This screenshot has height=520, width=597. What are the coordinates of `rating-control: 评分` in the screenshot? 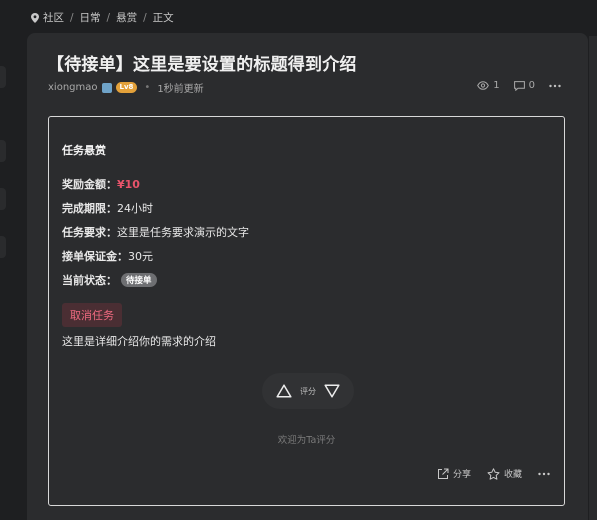 It's located at (308, 391).